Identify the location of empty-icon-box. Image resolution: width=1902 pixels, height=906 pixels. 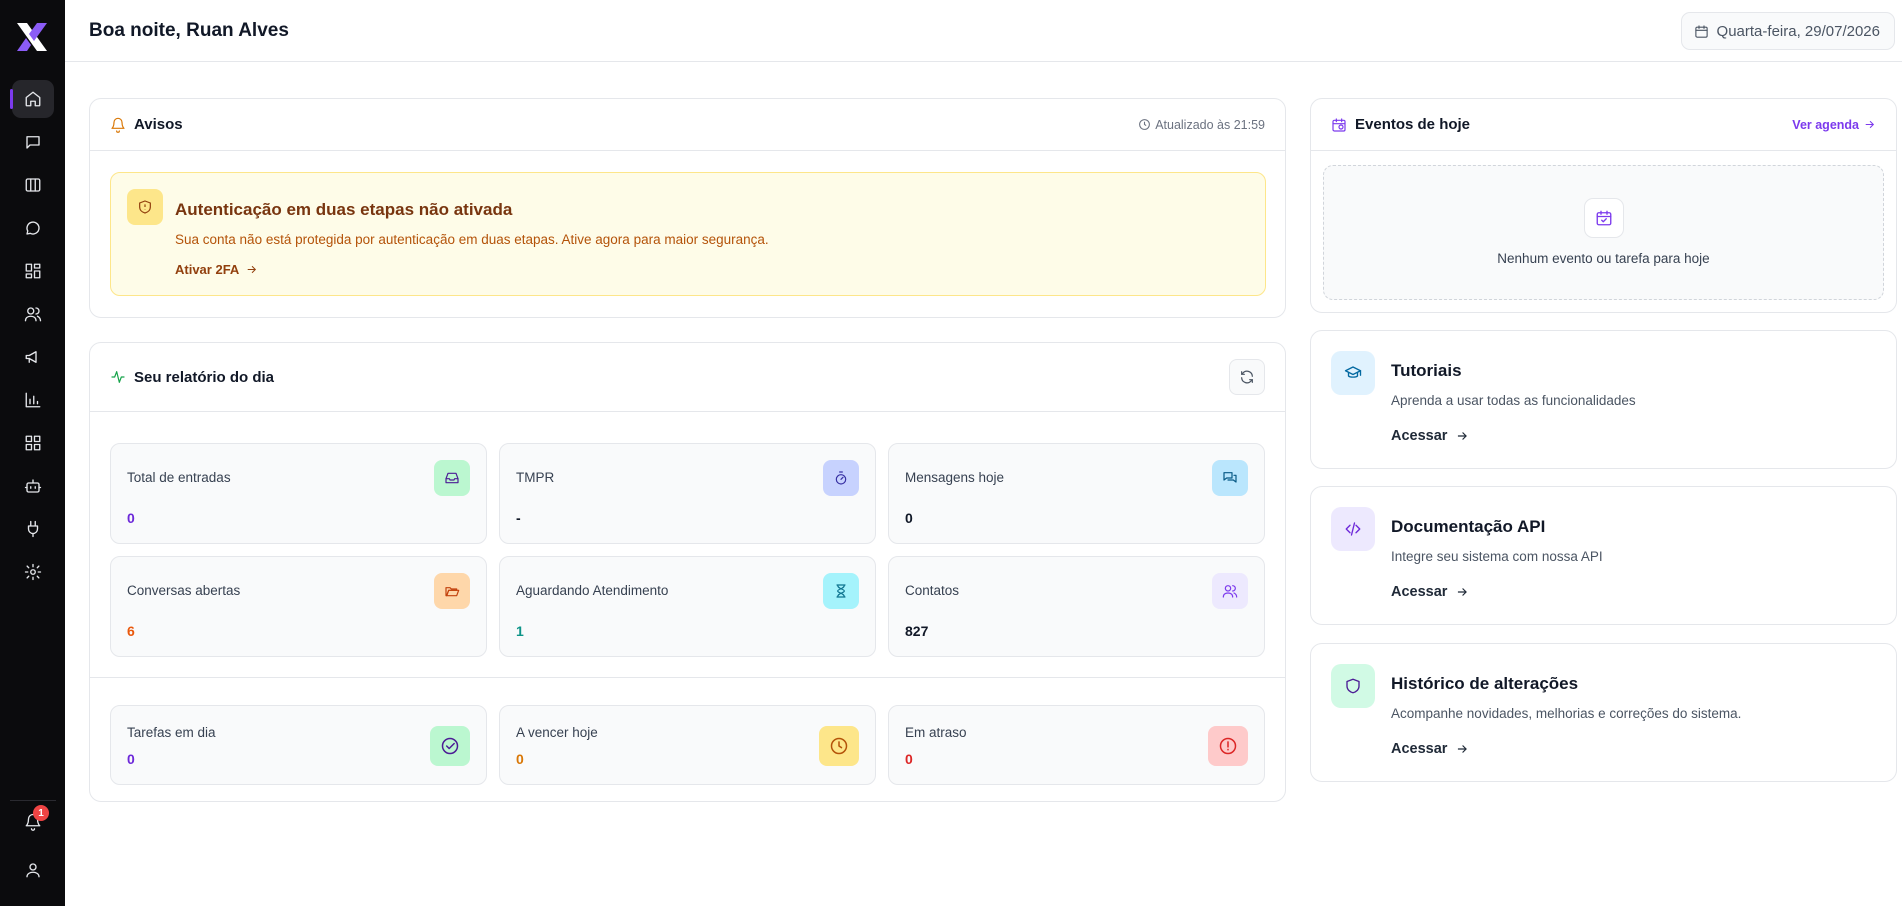
(1604, 218).